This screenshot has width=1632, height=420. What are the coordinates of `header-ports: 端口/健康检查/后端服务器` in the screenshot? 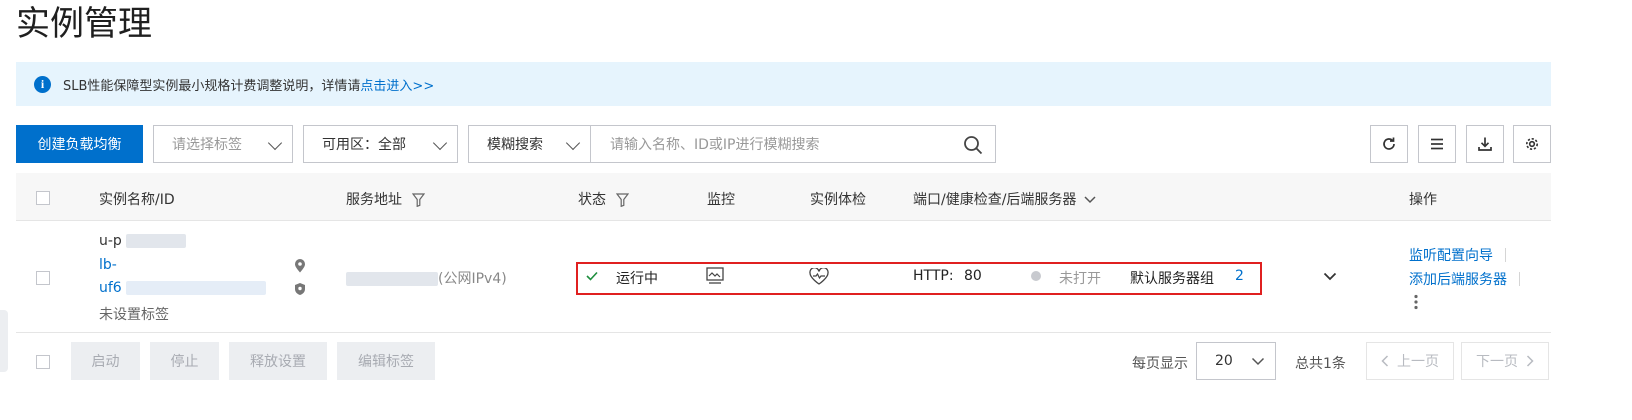 It's located at (995, 200).